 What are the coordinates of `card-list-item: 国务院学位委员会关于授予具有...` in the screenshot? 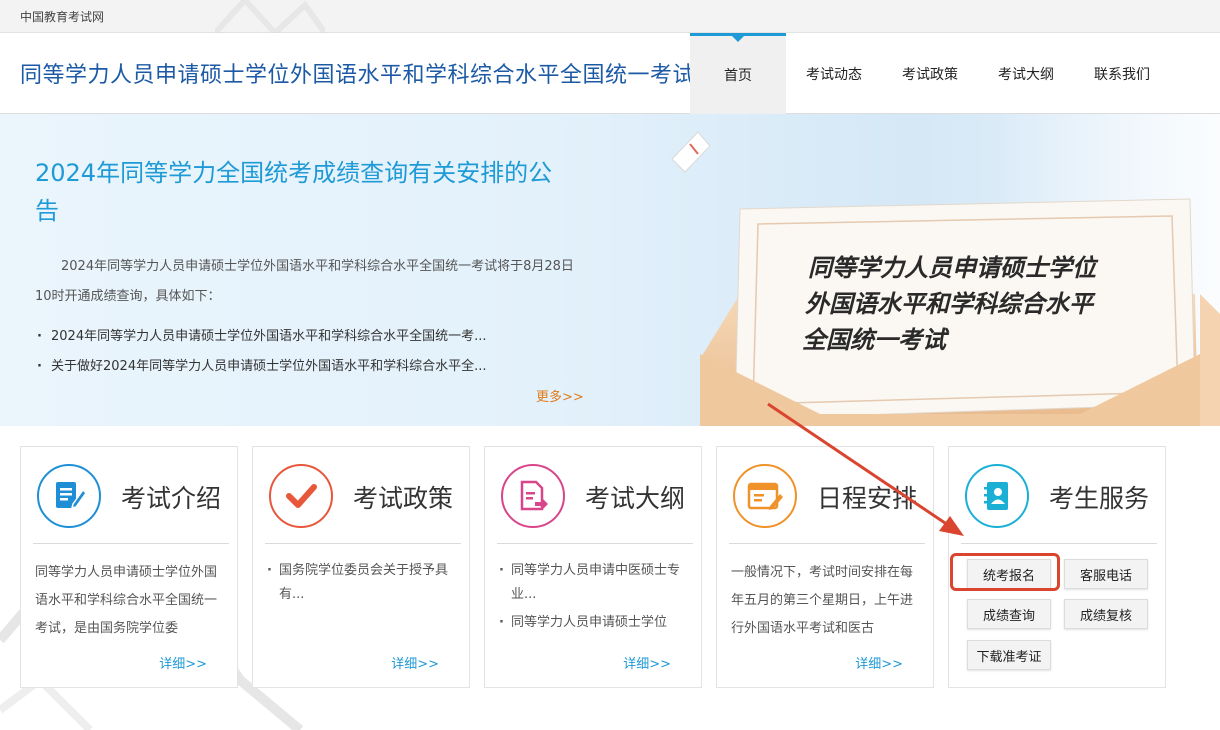 It's located at (363, 583).